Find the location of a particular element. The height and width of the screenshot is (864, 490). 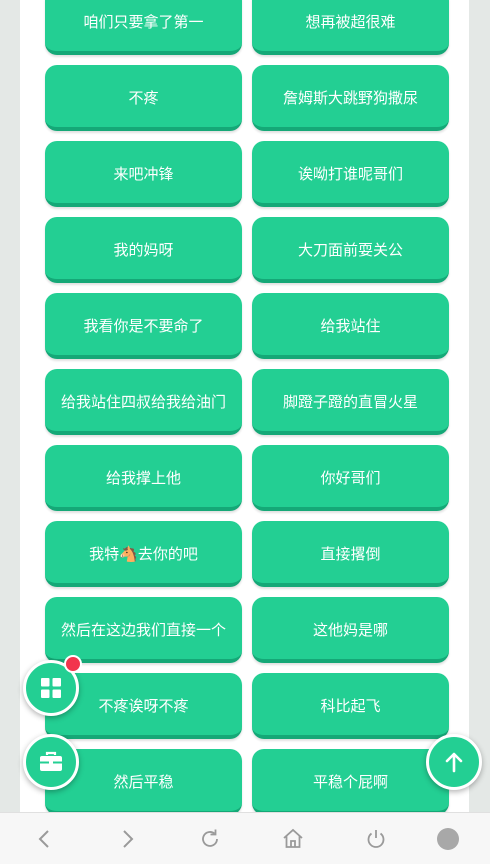

toolbox-fab is located at coordinates (51, 762).